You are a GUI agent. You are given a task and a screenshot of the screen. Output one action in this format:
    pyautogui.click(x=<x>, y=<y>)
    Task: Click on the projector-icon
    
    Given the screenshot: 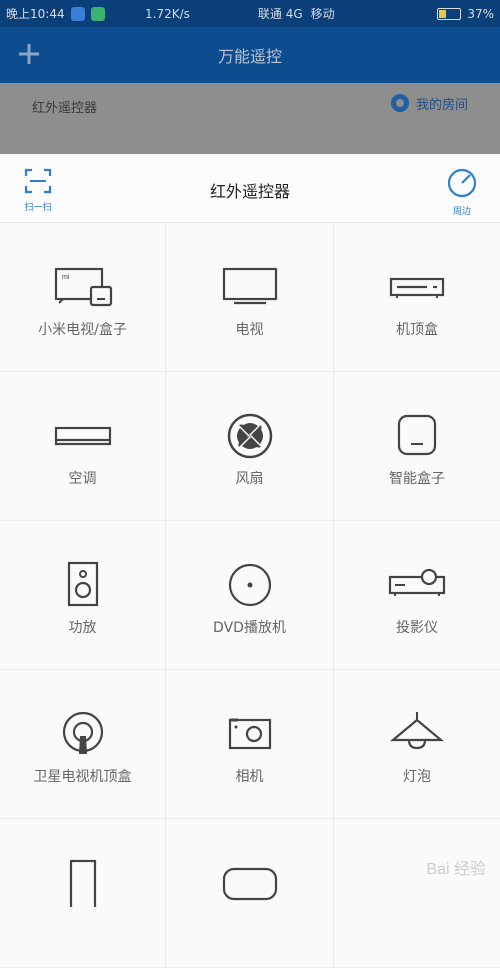 What is the action you would take?
    pyautogui.click(x=417, y=582)
    